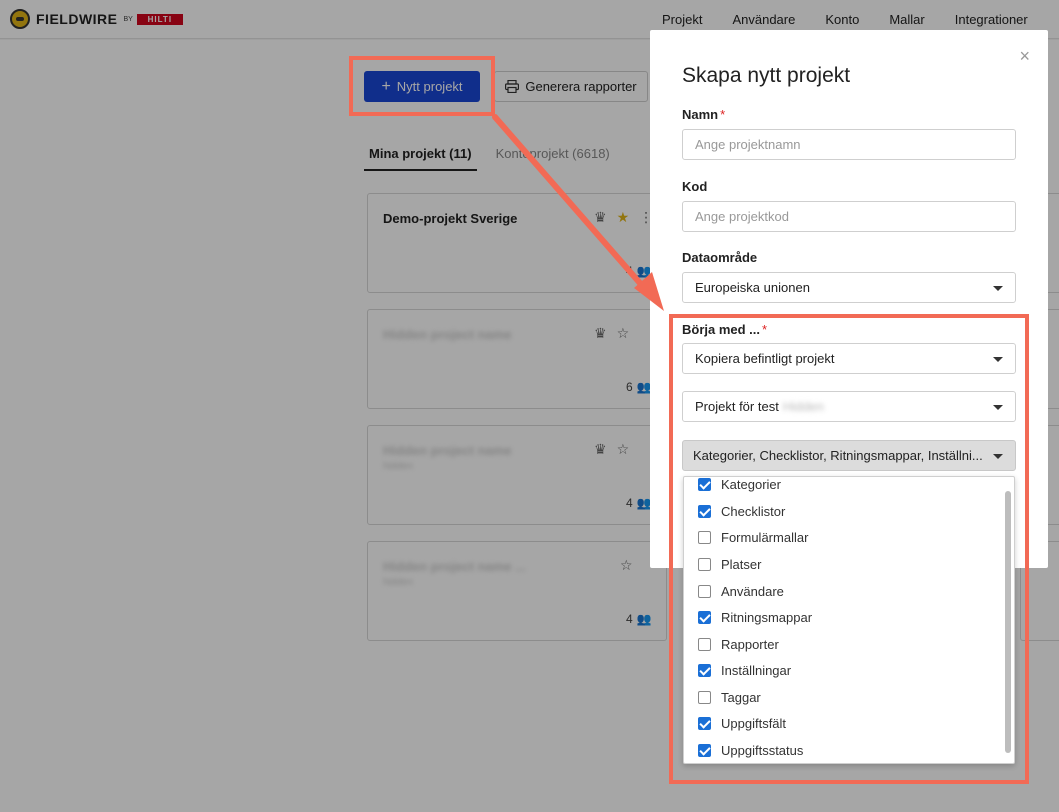 The width and height of the screenshot is (1059, 812). What do you see at coordinates (578, 212) in the screenshot?
I see `annotation-arrow` at bounding box center [578, 212].